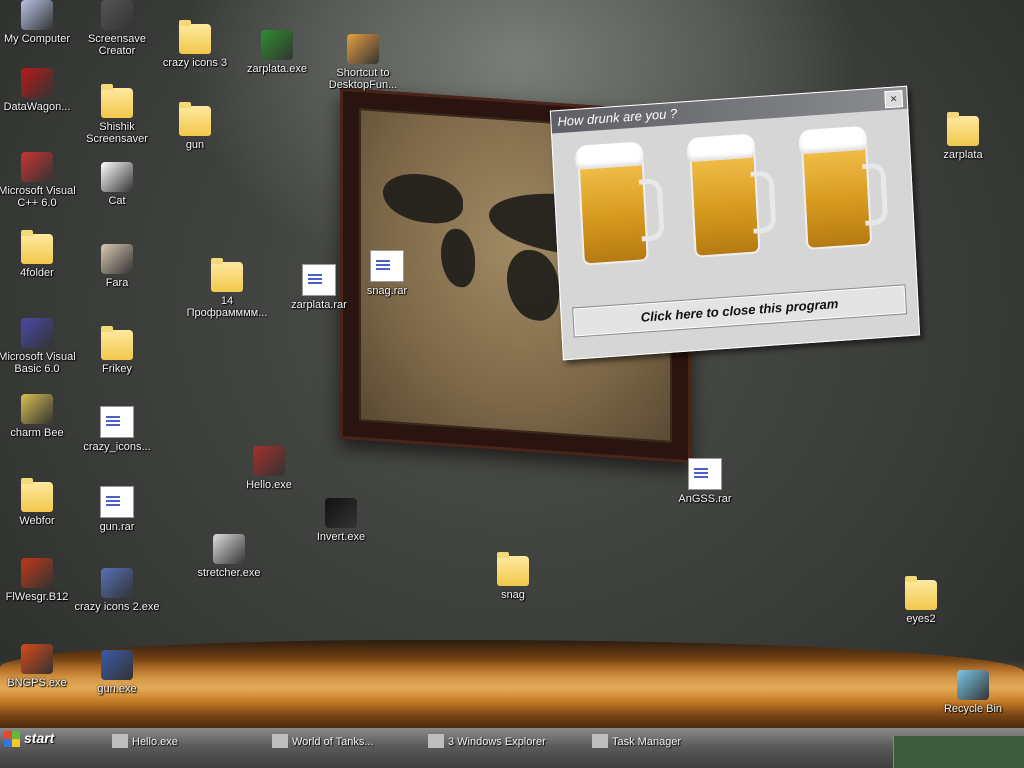  I want to click on desktop-icon: Fara, so click(117, 266).